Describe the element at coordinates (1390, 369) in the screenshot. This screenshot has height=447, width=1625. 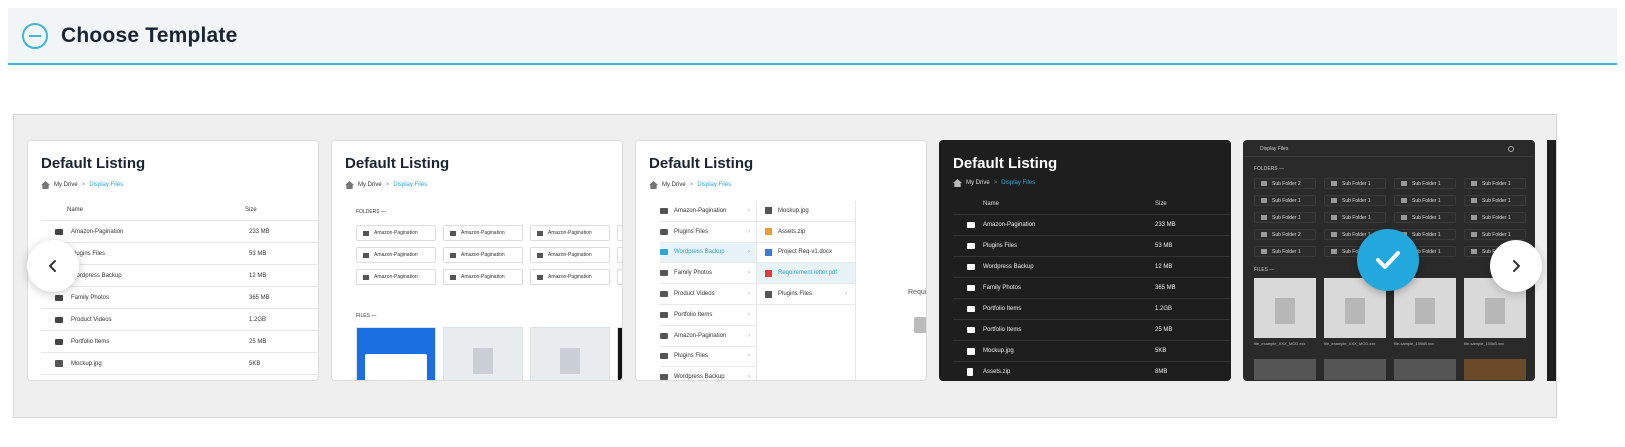
I see `file-thumbs-row2` at that location.